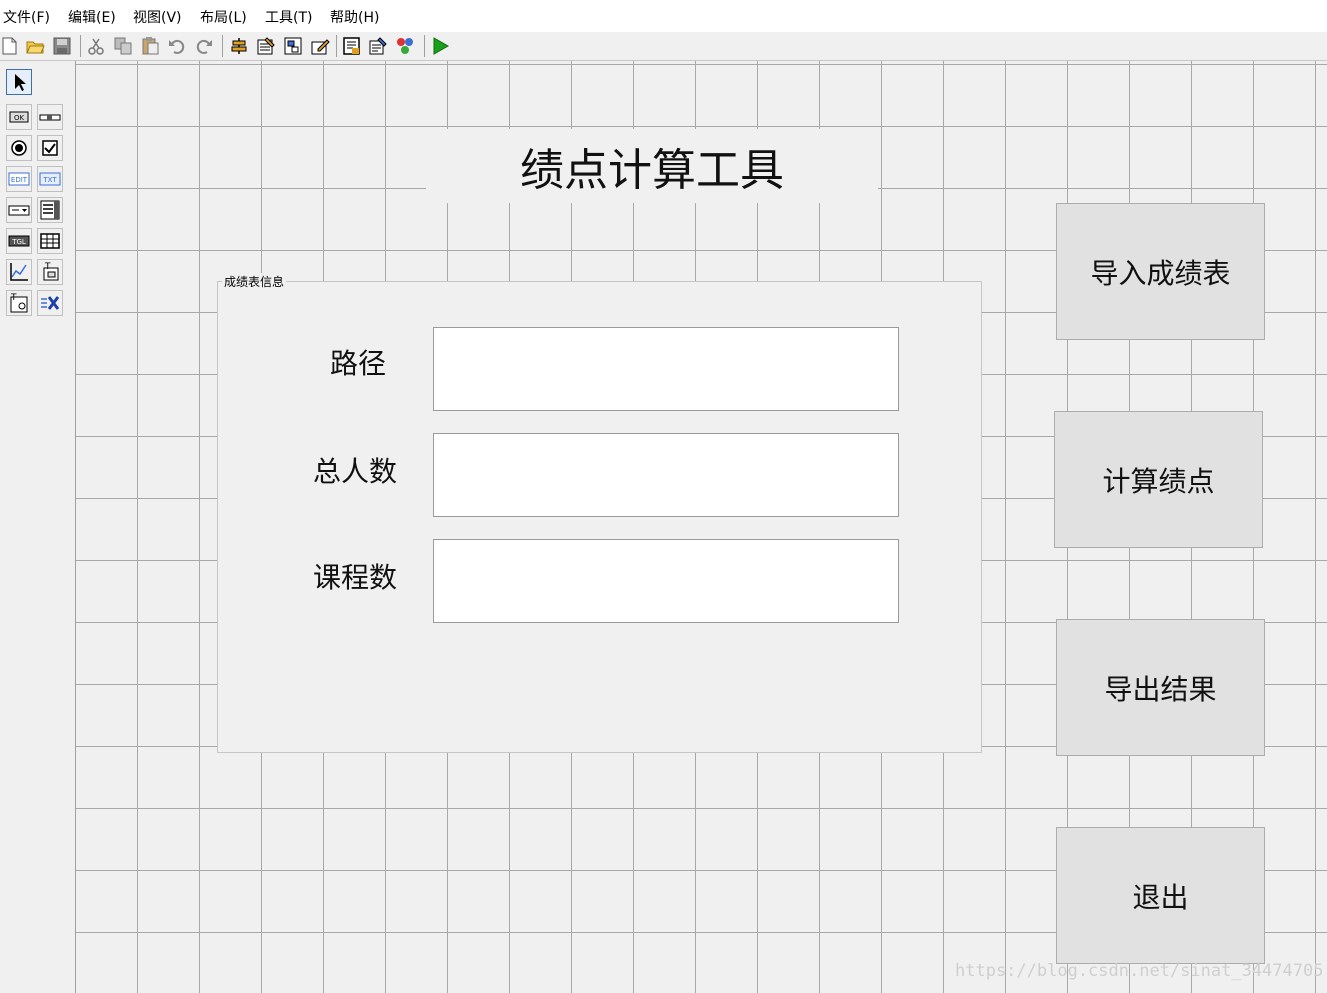 This screenshot has height=993, width=1327. I want to click on menu-edit: 编辑(E), so click(92, 17).